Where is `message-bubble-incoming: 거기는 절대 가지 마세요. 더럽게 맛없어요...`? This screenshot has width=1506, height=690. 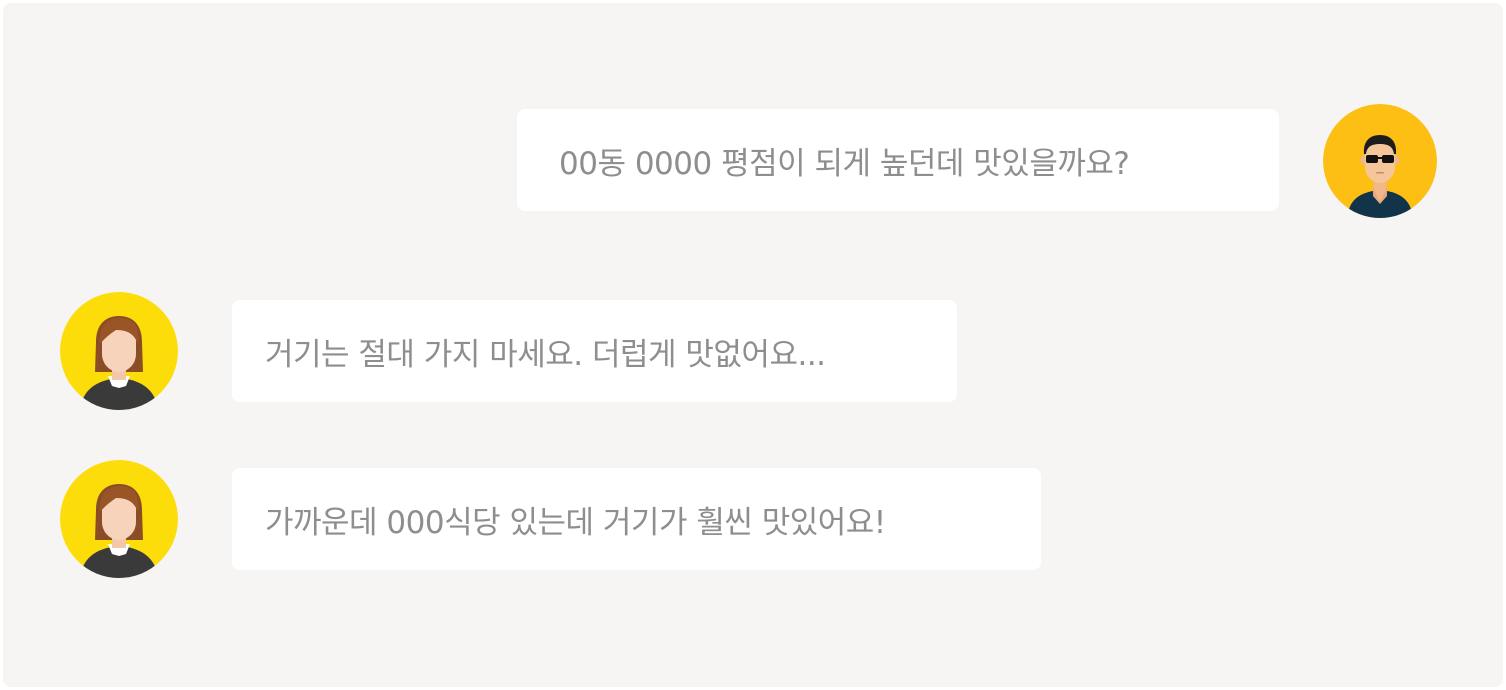 message-bubble-incoming: 거기는 절대 가지 마세요. 더럽게 맛없어요... is located at coordinates (594, 351).